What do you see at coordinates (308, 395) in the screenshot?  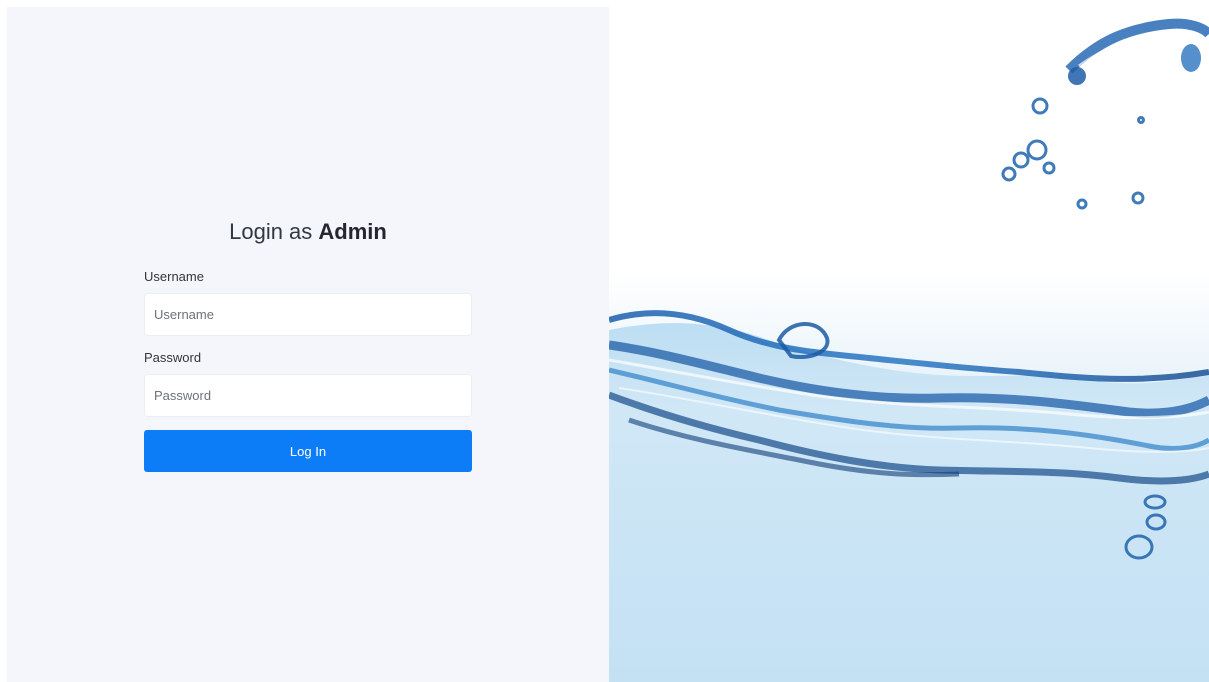 I see `password-input` at bounding box center [308, 395].